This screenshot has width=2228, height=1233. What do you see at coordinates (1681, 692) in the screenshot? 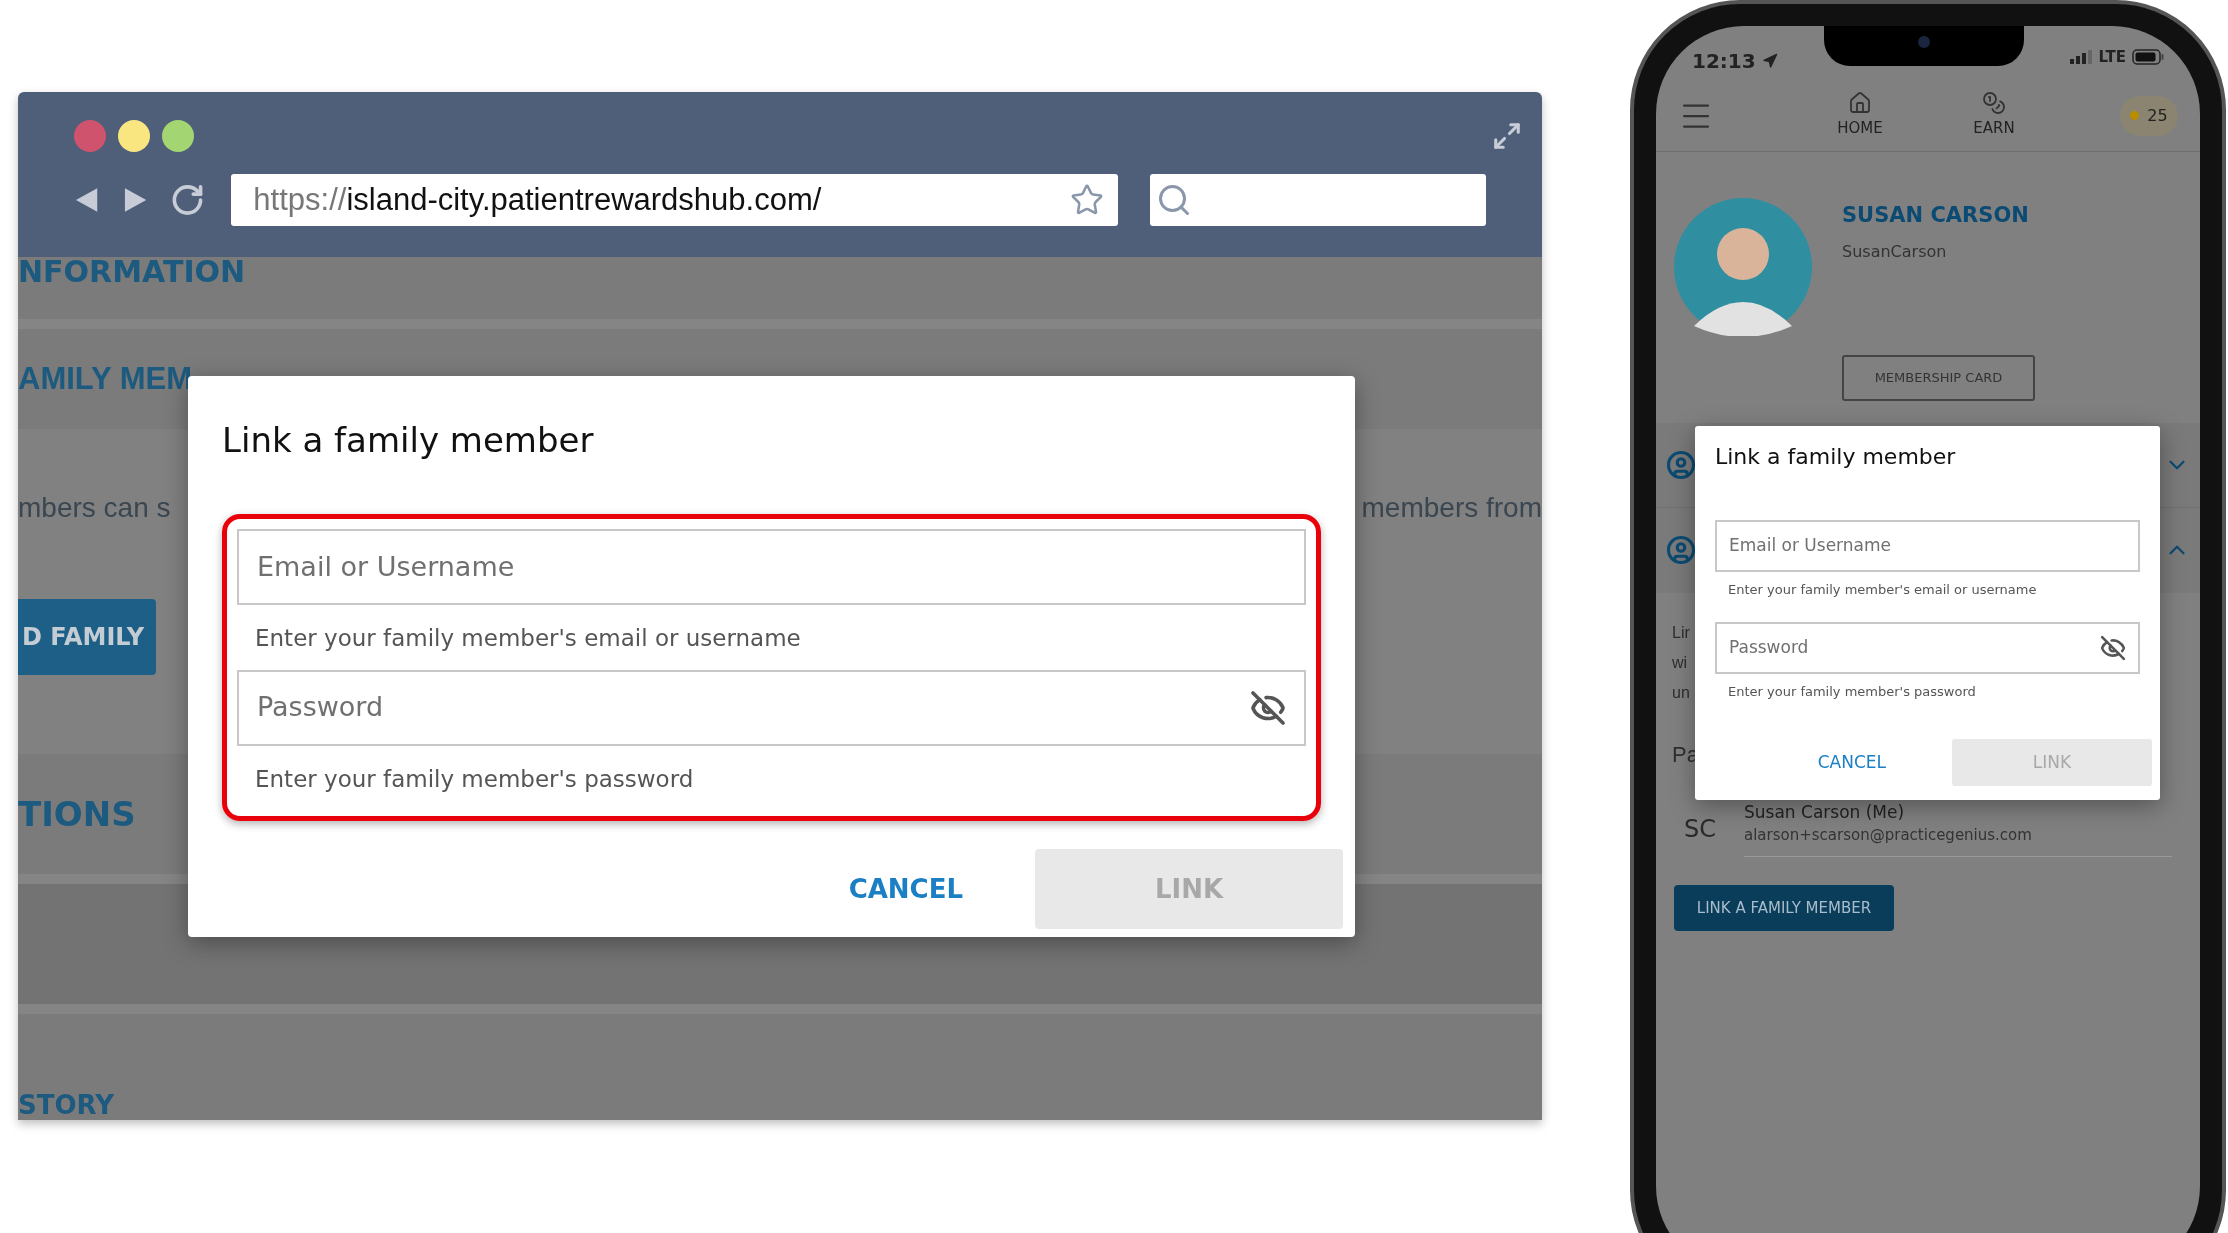
I see `body-text: un` at bounding box center [1681, 692].